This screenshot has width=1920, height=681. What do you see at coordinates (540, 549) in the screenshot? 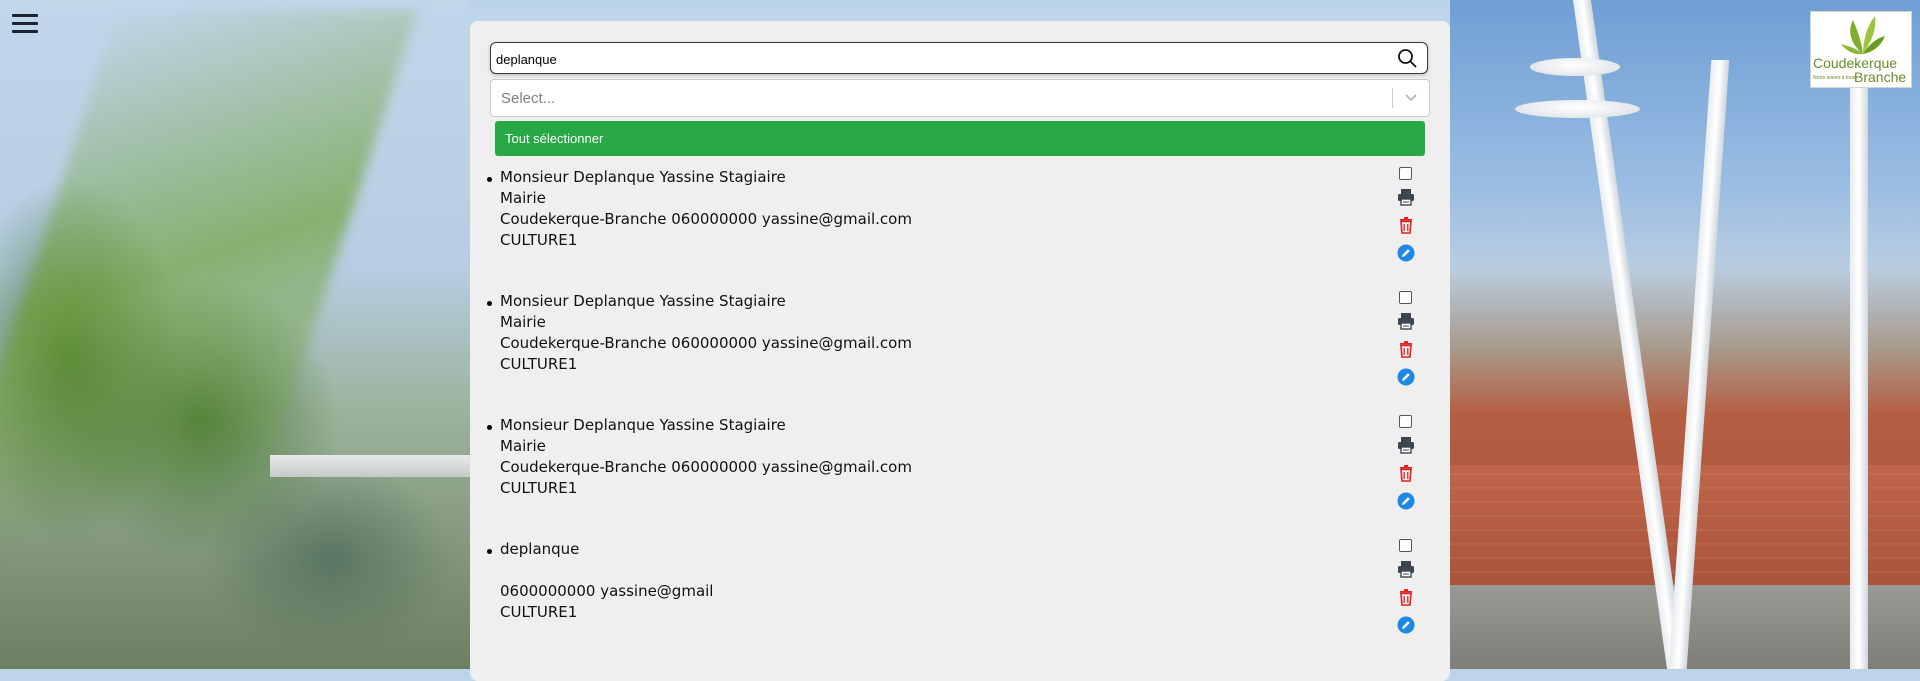
I see `contact-name: deplanque` at bounding box center [540, 549].